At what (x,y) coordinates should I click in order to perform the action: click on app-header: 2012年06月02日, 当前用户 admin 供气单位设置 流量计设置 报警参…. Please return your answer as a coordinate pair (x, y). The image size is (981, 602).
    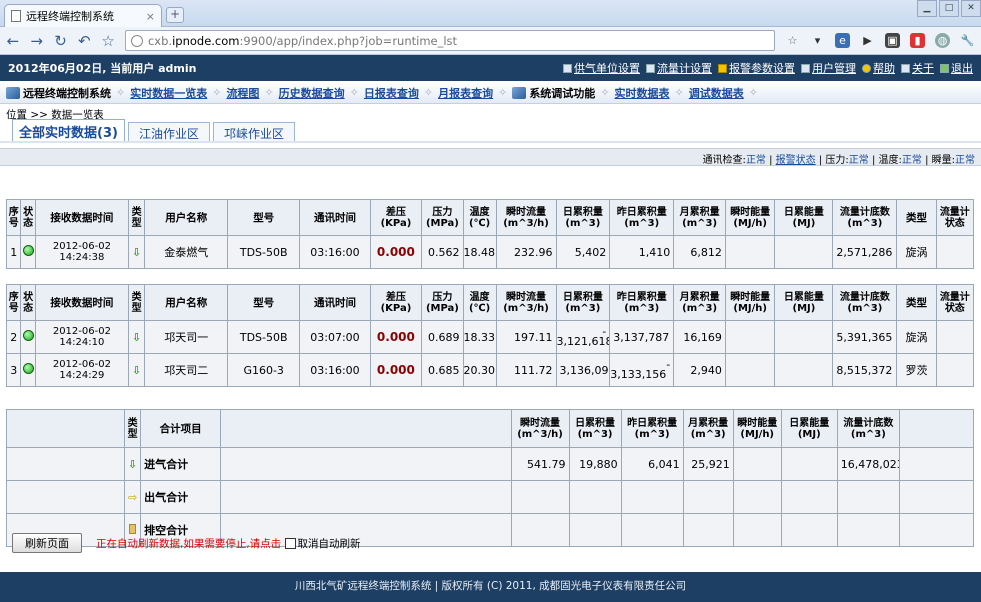
    Looking at the image, I should click on (490, 68).